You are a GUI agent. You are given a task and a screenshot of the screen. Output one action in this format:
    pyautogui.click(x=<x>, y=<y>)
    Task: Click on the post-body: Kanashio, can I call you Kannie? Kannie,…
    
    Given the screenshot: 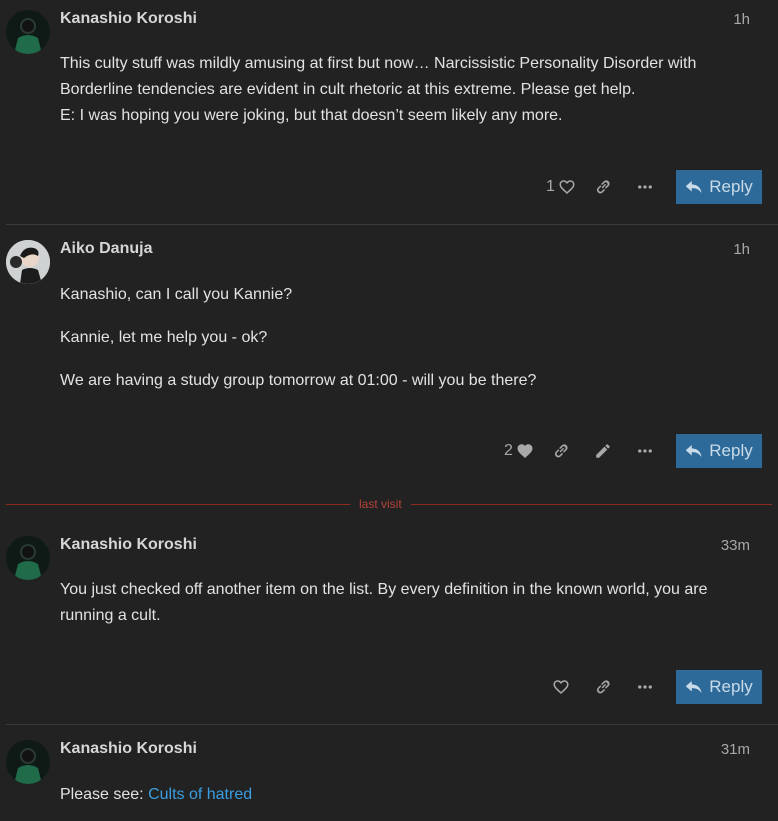 What is the action you would take?
    pyautogui.click(x=404, y=338)
    